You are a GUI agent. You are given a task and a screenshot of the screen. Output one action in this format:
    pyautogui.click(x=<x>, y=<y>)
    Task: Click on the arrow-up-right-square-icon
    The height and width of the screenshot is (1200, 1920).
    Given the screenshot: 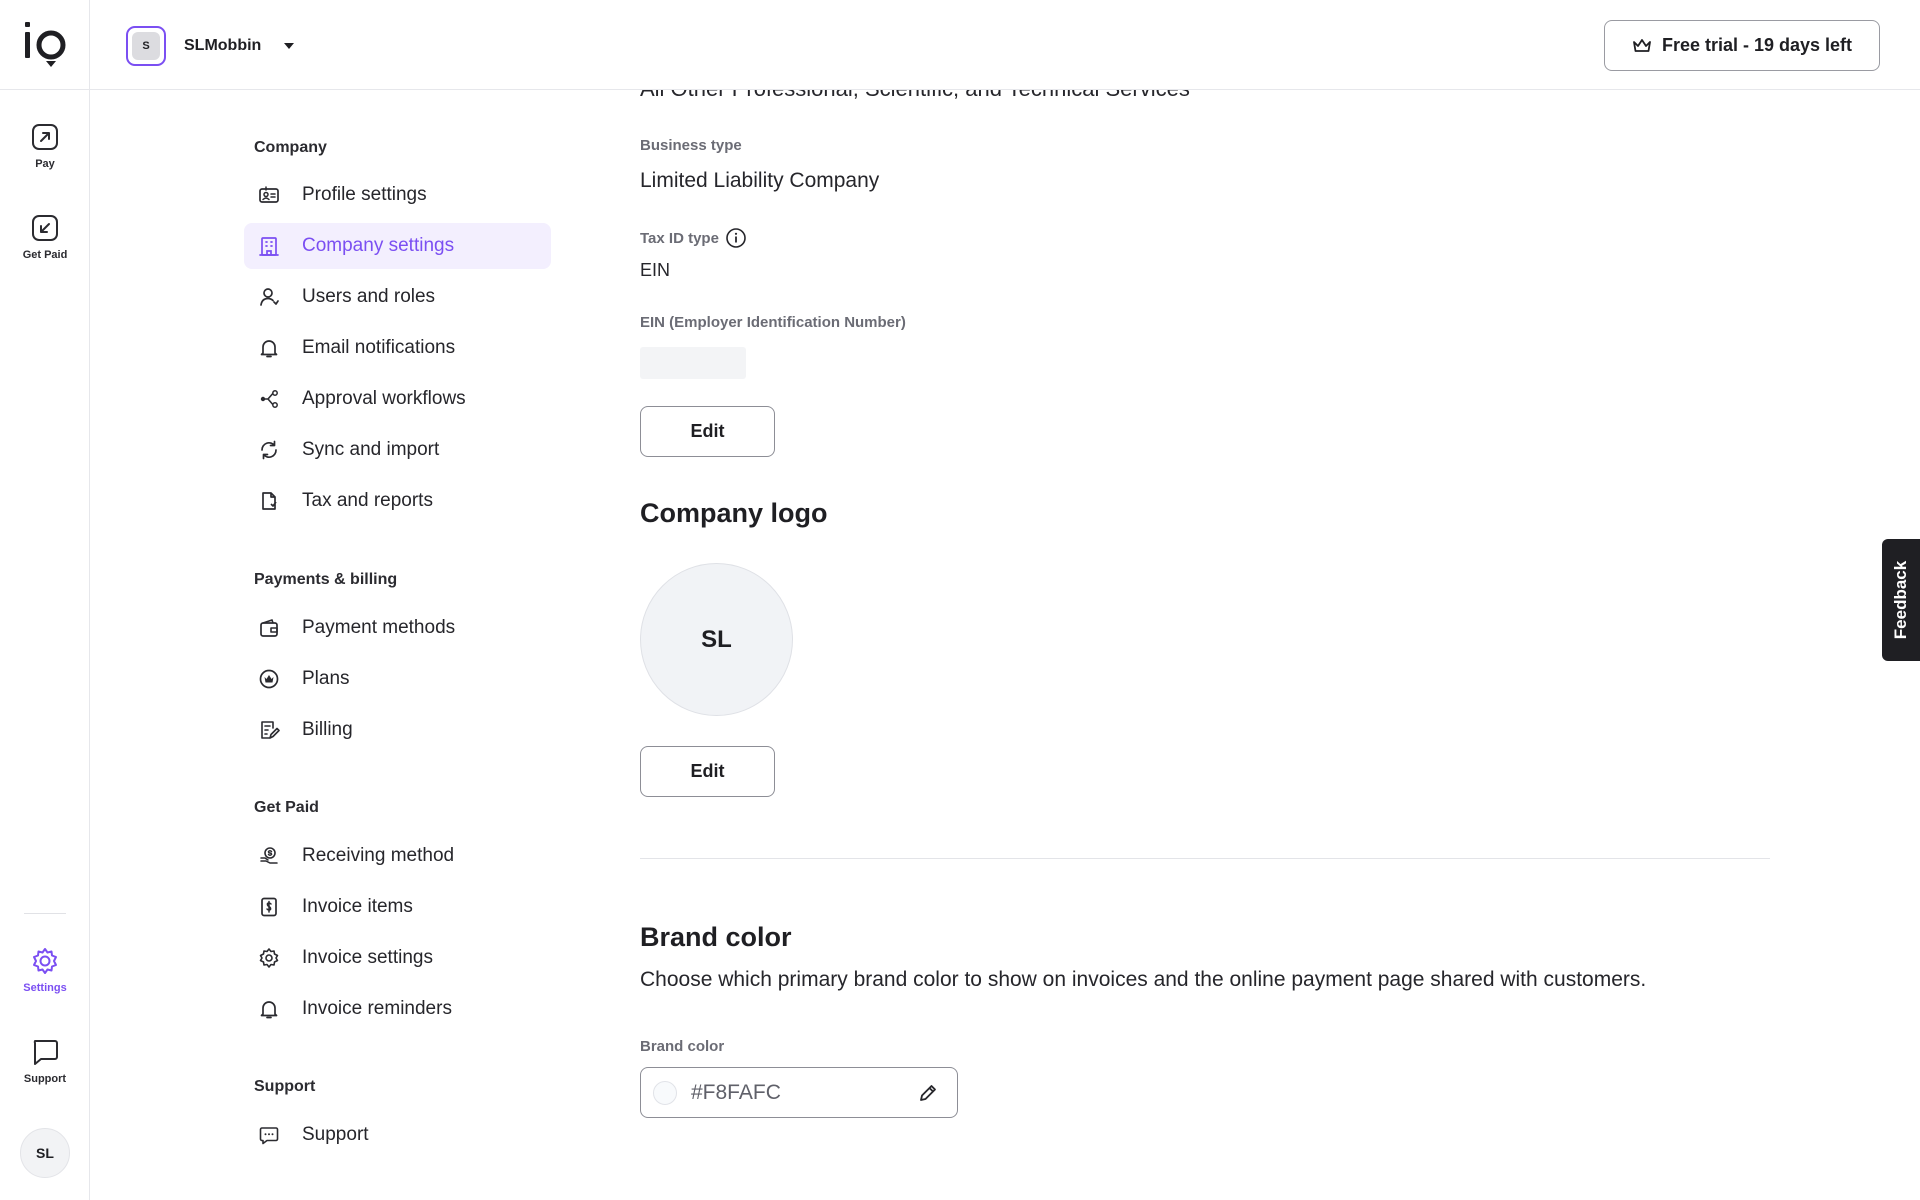 What is the action you would take?
    pyautogui.click(x=45, y=137)
    